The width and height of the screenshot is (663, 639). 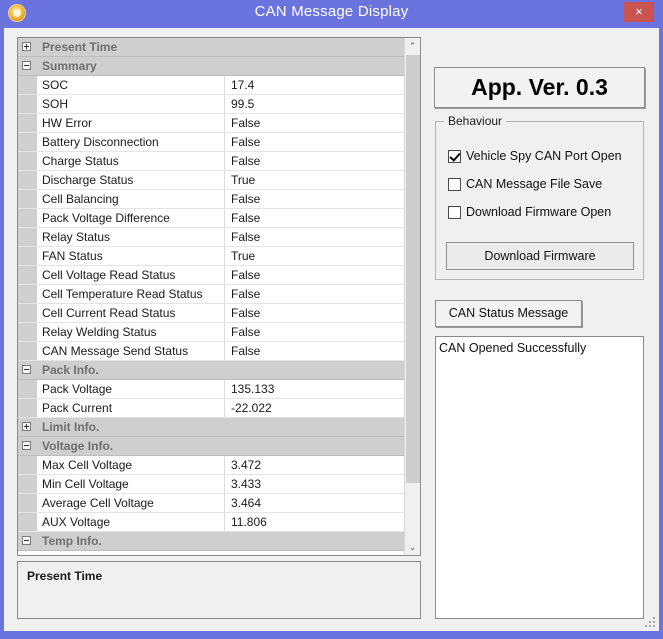 I want to click on property-grid-row: SOC 17.4, so click(x=211, y=85).